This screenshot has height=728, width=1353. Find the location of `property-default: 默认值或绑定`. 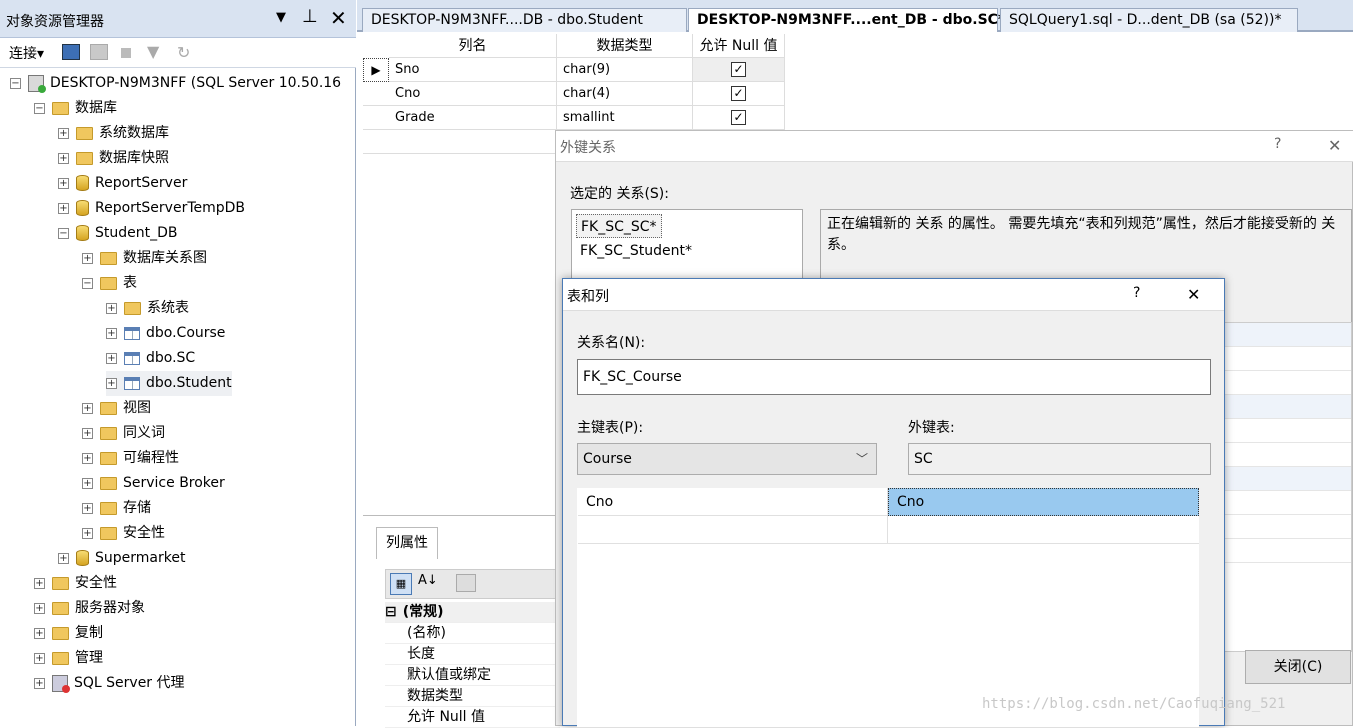

property-default: 默认值或绑定 is located at coordinates (472, 675).